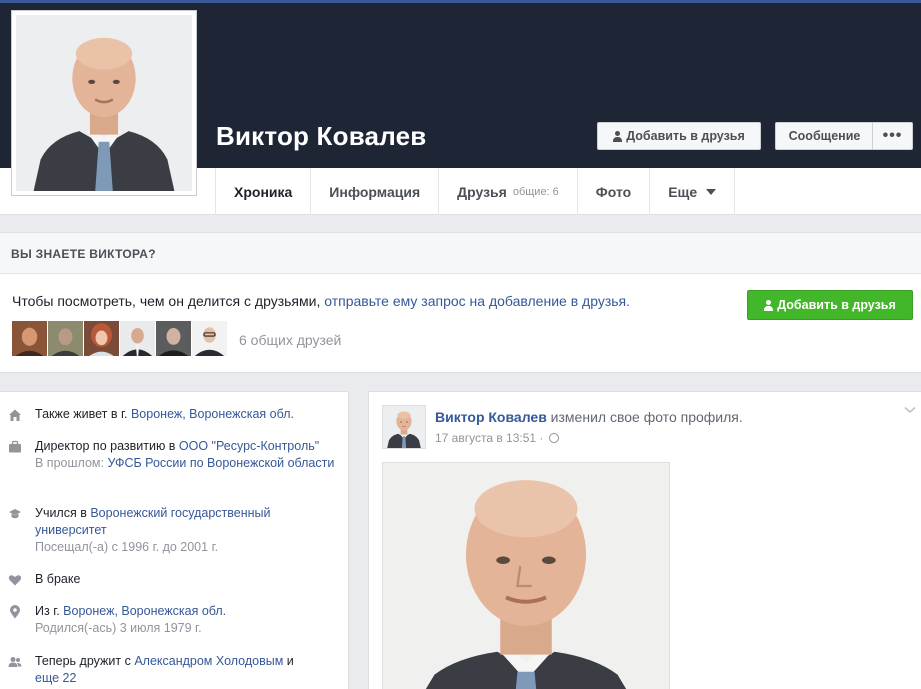 The height and width of the screenshot is (689, 921). Describe the element at coordinates (160, 628) in the screenshot. I see `intro-birth-date: 3 июля 1979 г.` at that location.